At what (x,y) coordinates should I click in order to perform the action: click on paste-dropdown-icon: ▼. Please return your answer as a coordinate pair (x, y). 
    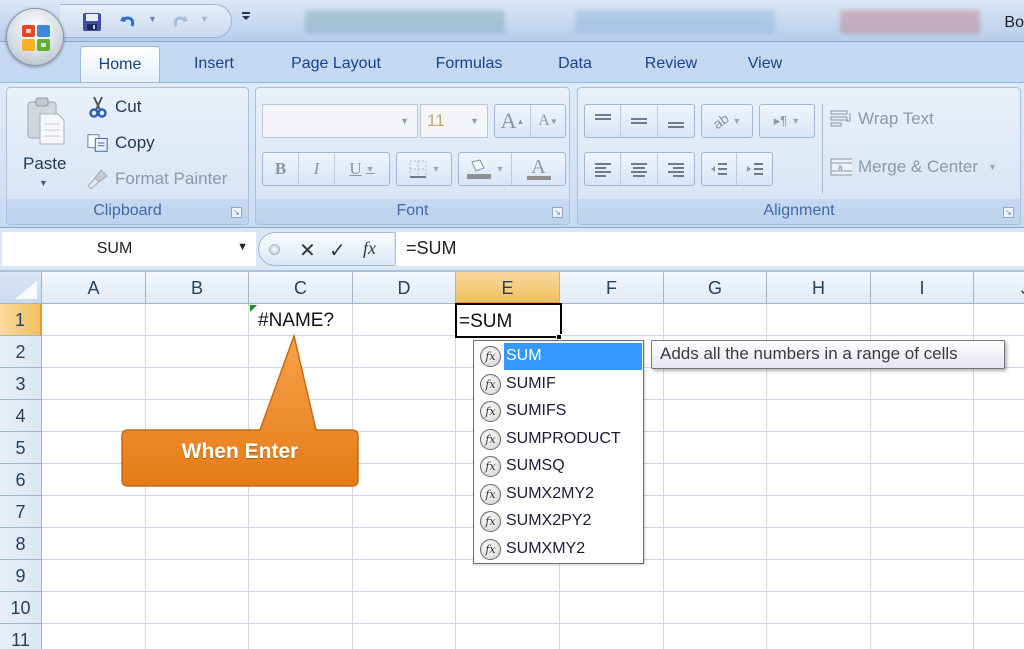
    Looking at the image, I should click on (43, 183).